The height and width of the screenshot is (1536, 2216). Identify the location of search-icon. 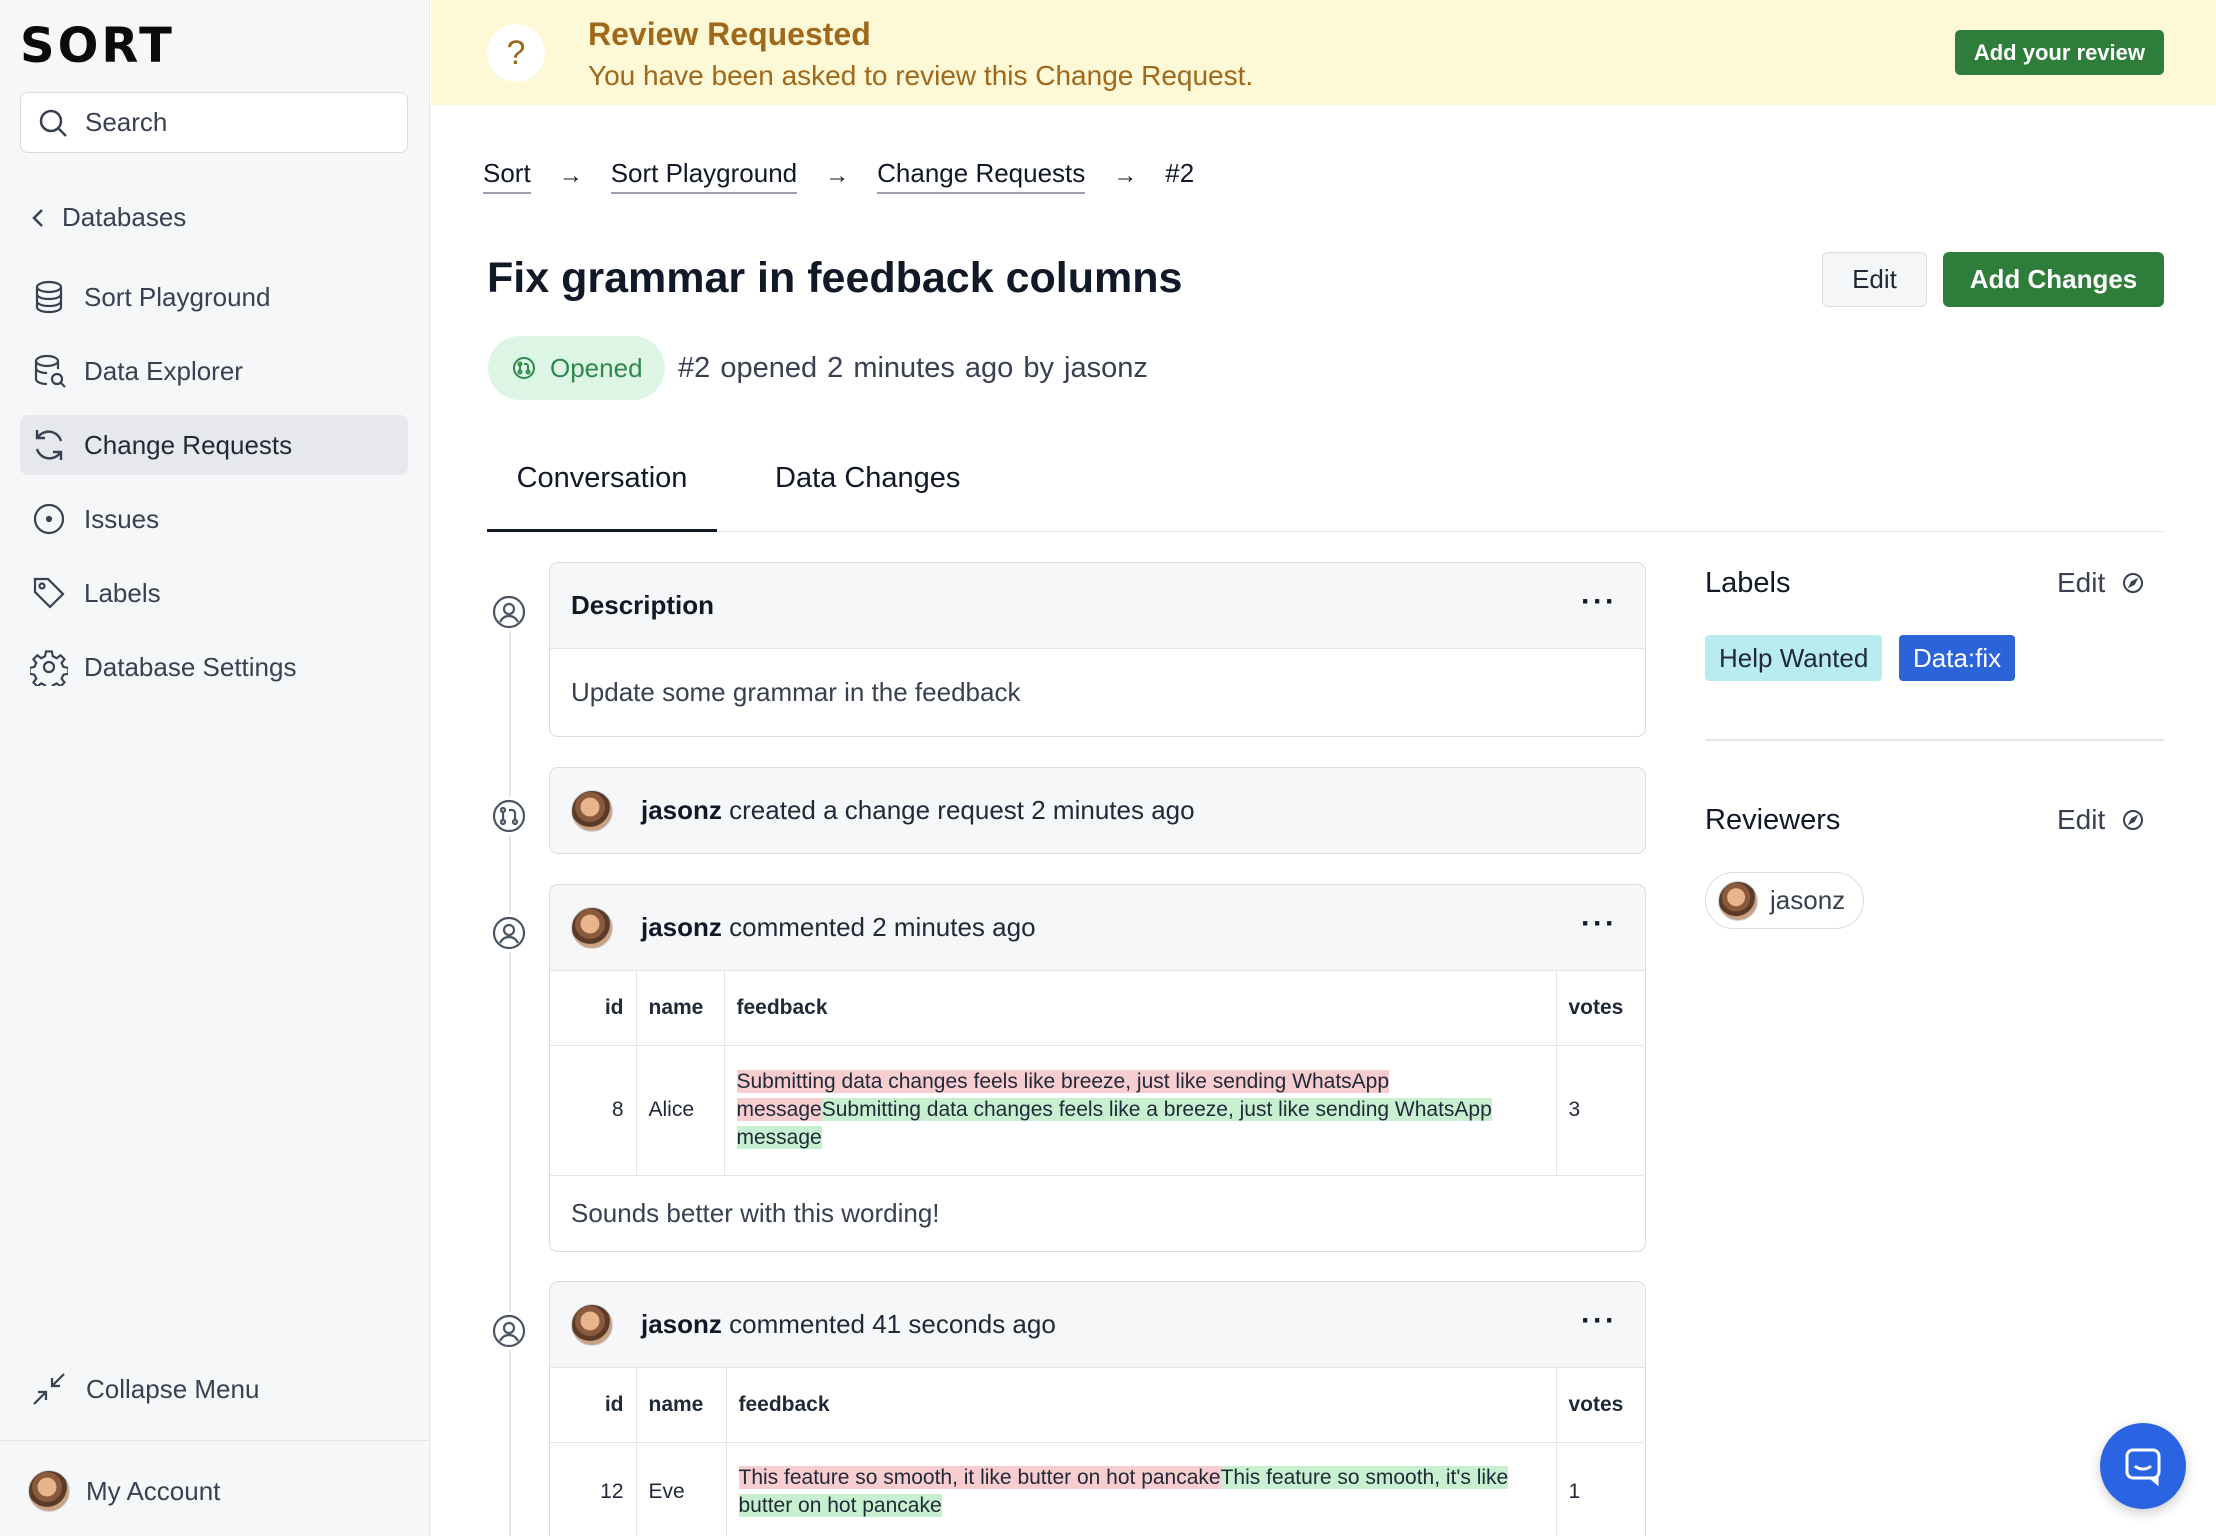
(53, 123).